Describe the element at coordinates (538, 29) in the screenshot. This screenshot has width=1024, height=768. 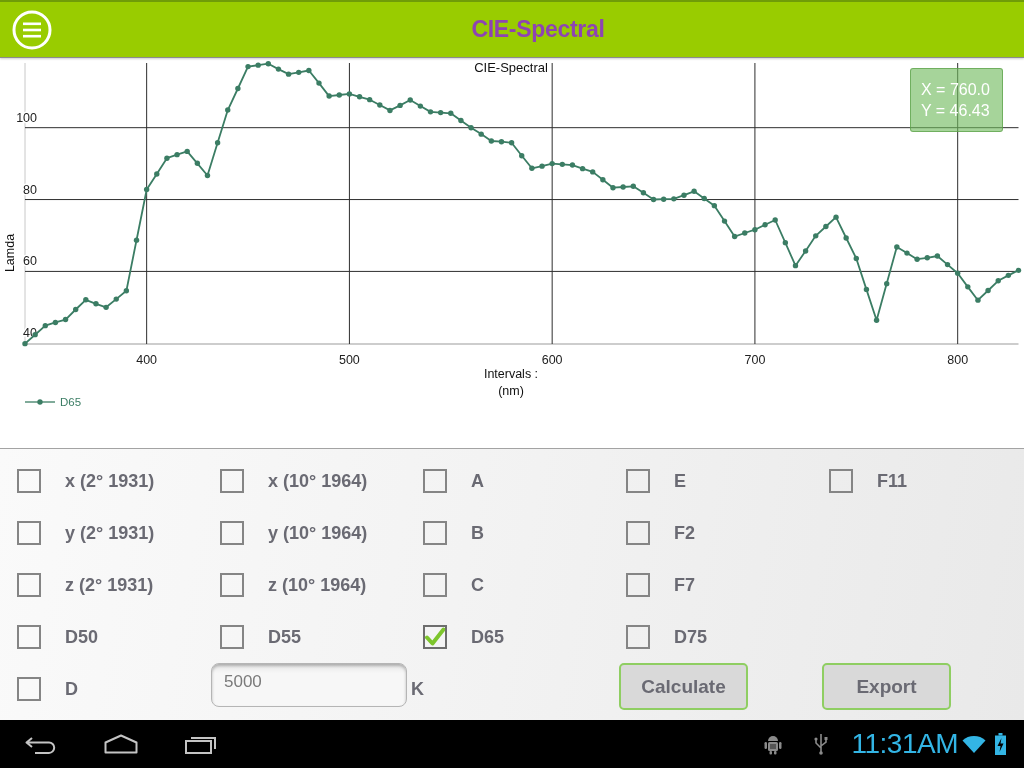
I see `app-title: CIE-Spectral` at that location.